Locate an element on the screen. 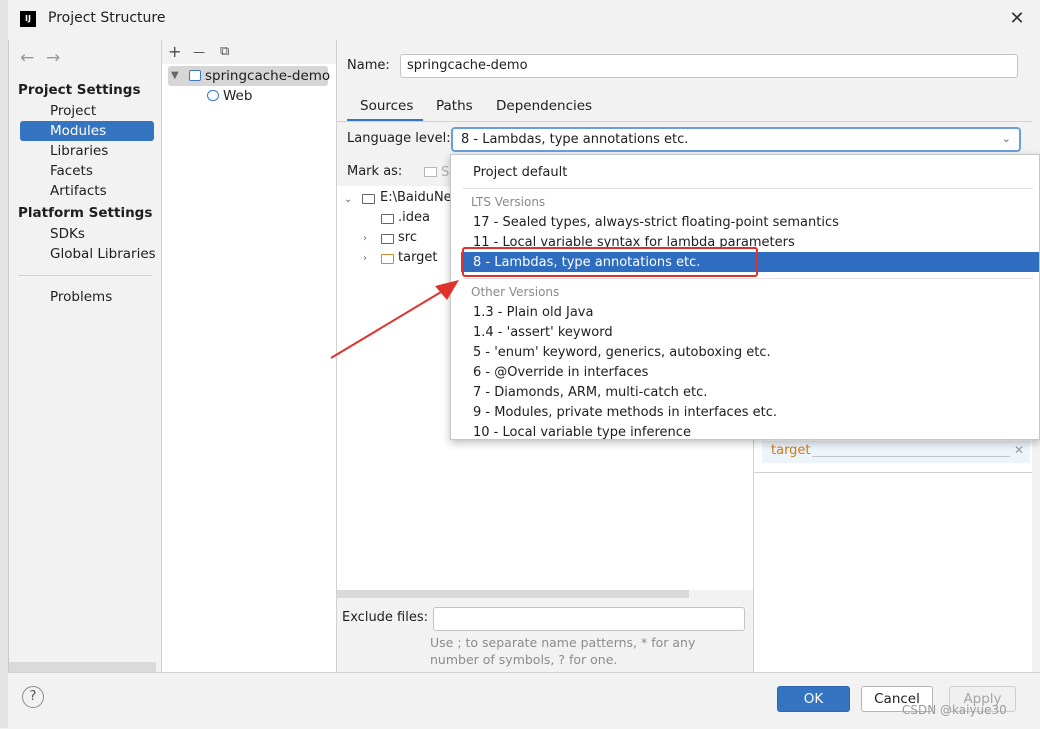  dropdown-item-1-3: 1.3 - Plain old Java is located at coordinates (533, 312).